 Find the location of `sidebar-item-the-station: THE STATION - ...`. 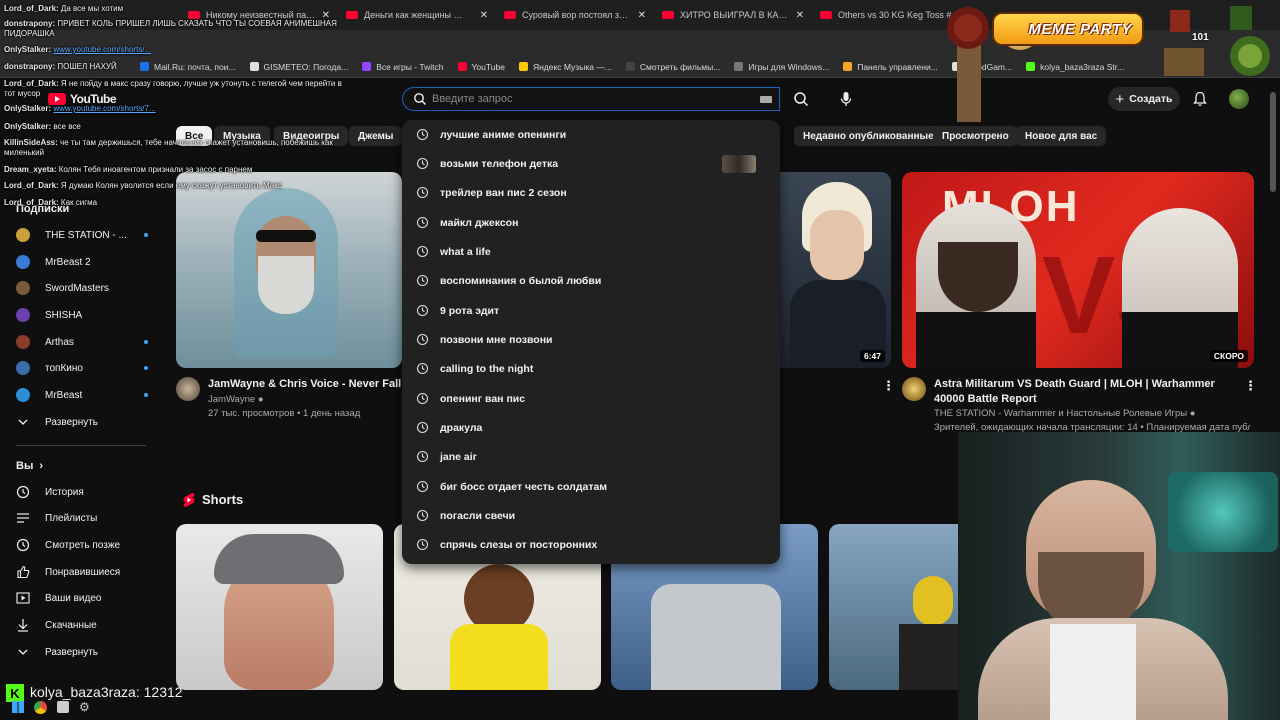

sidebar-item-the-station: THE STATION - ... is located at coordinates (86, 235).